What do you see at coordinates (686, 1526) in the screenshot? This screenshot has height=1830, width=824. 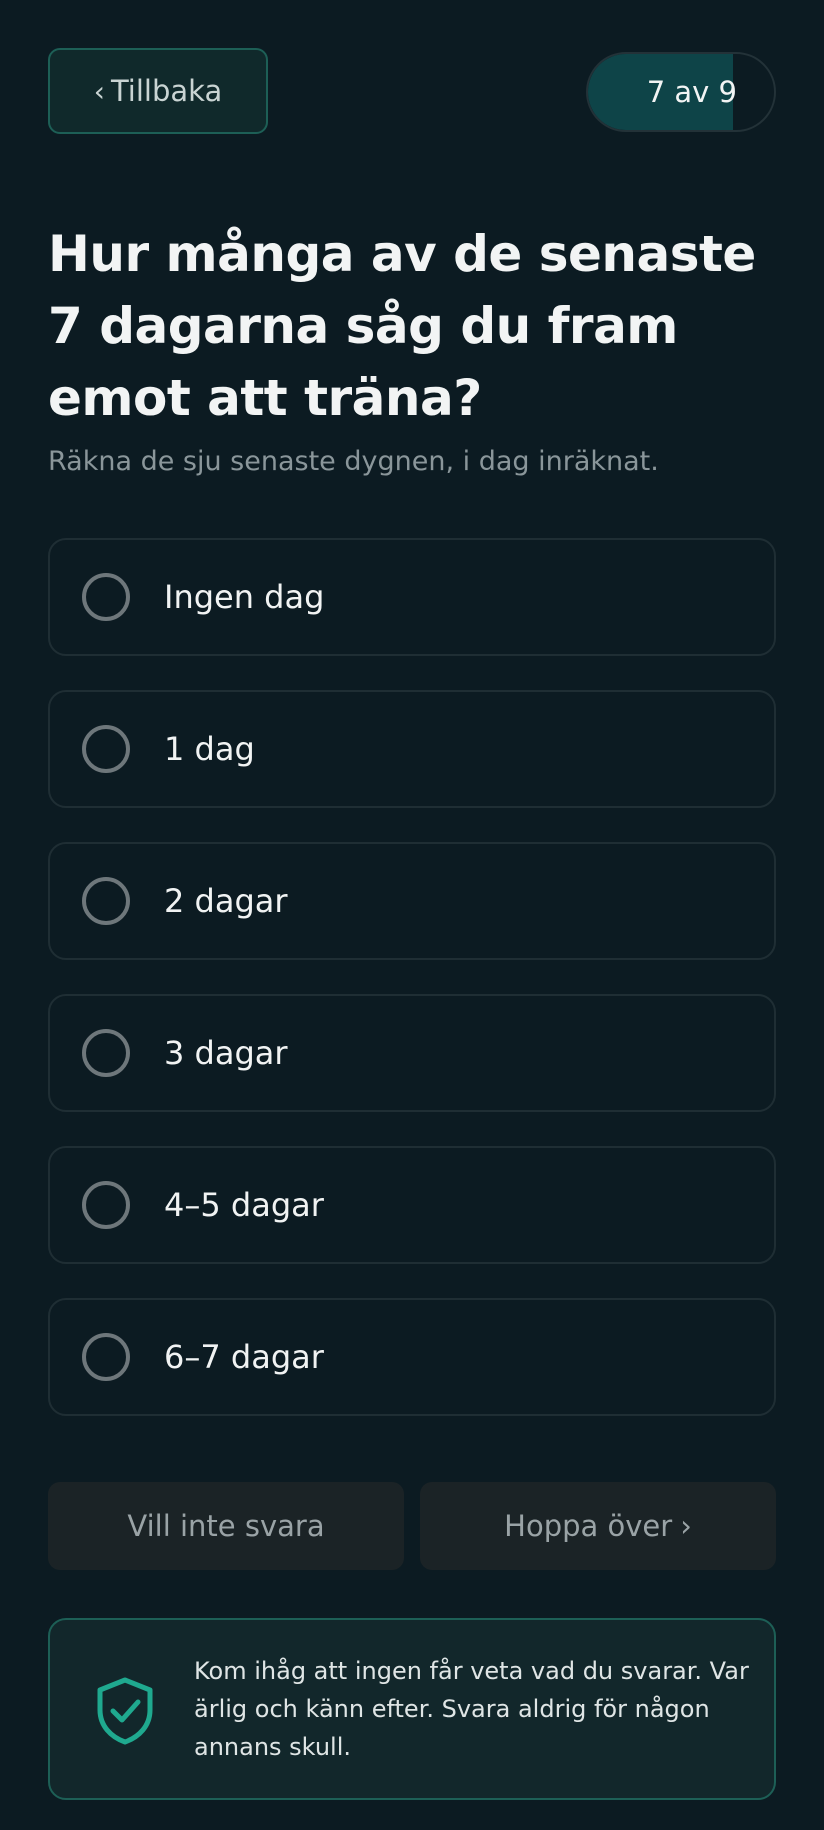 I see `chevron-right-icon: ›` at bounding box center [686, 1526].